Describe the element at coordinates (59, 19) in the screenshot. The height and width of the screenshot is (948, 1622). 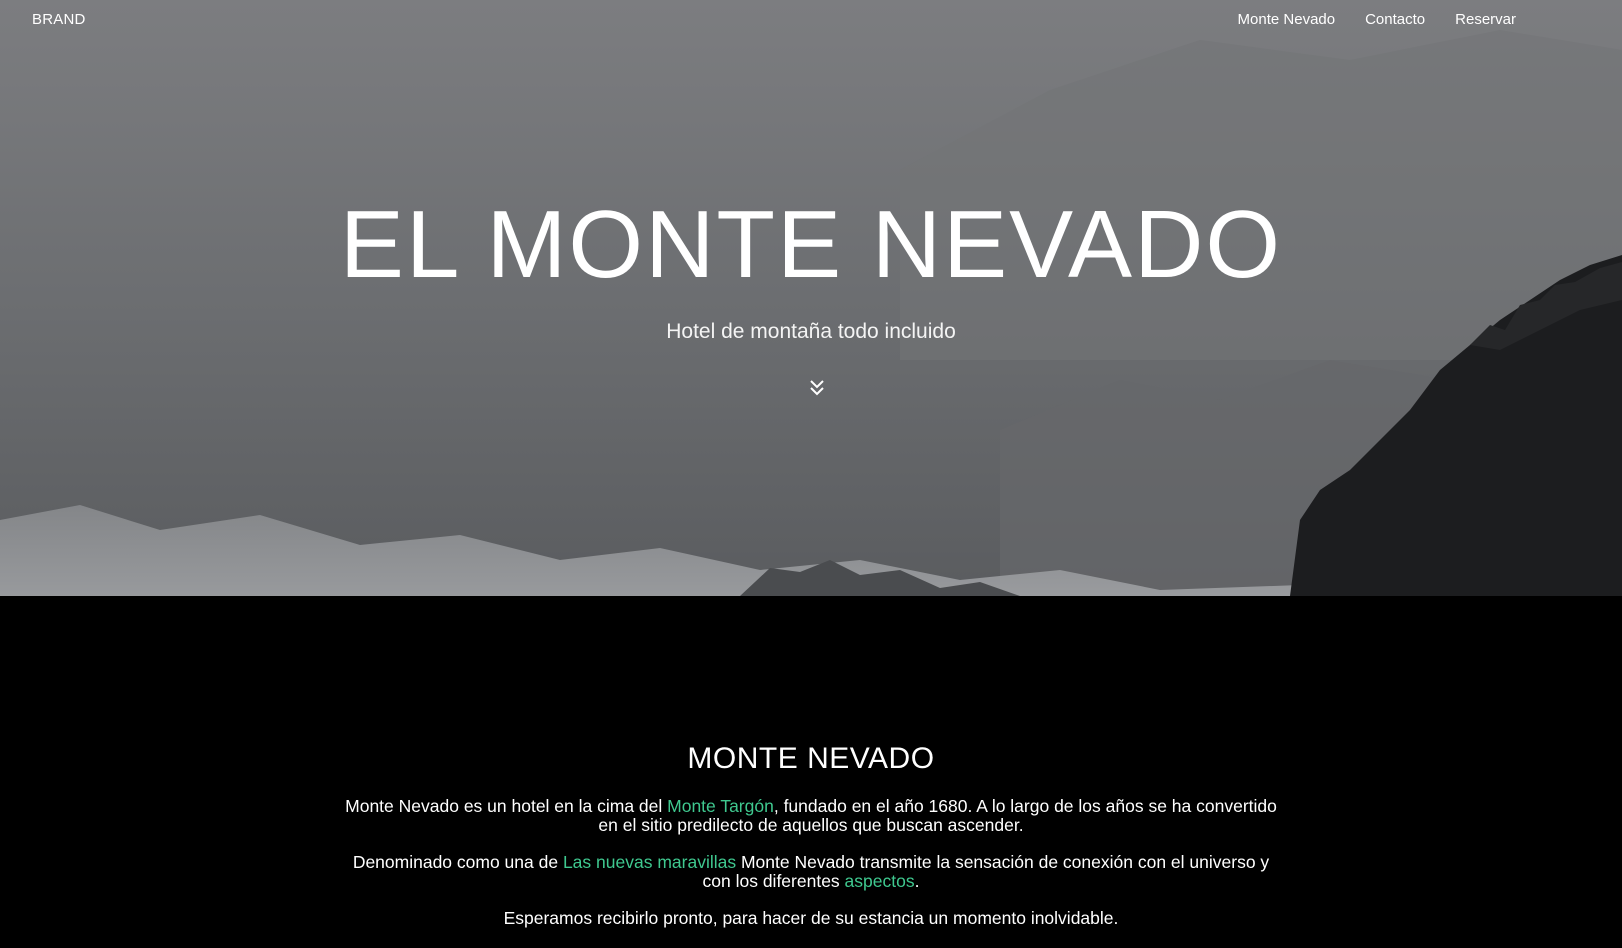
I see `brand-logo-link: BRAND` at that location.